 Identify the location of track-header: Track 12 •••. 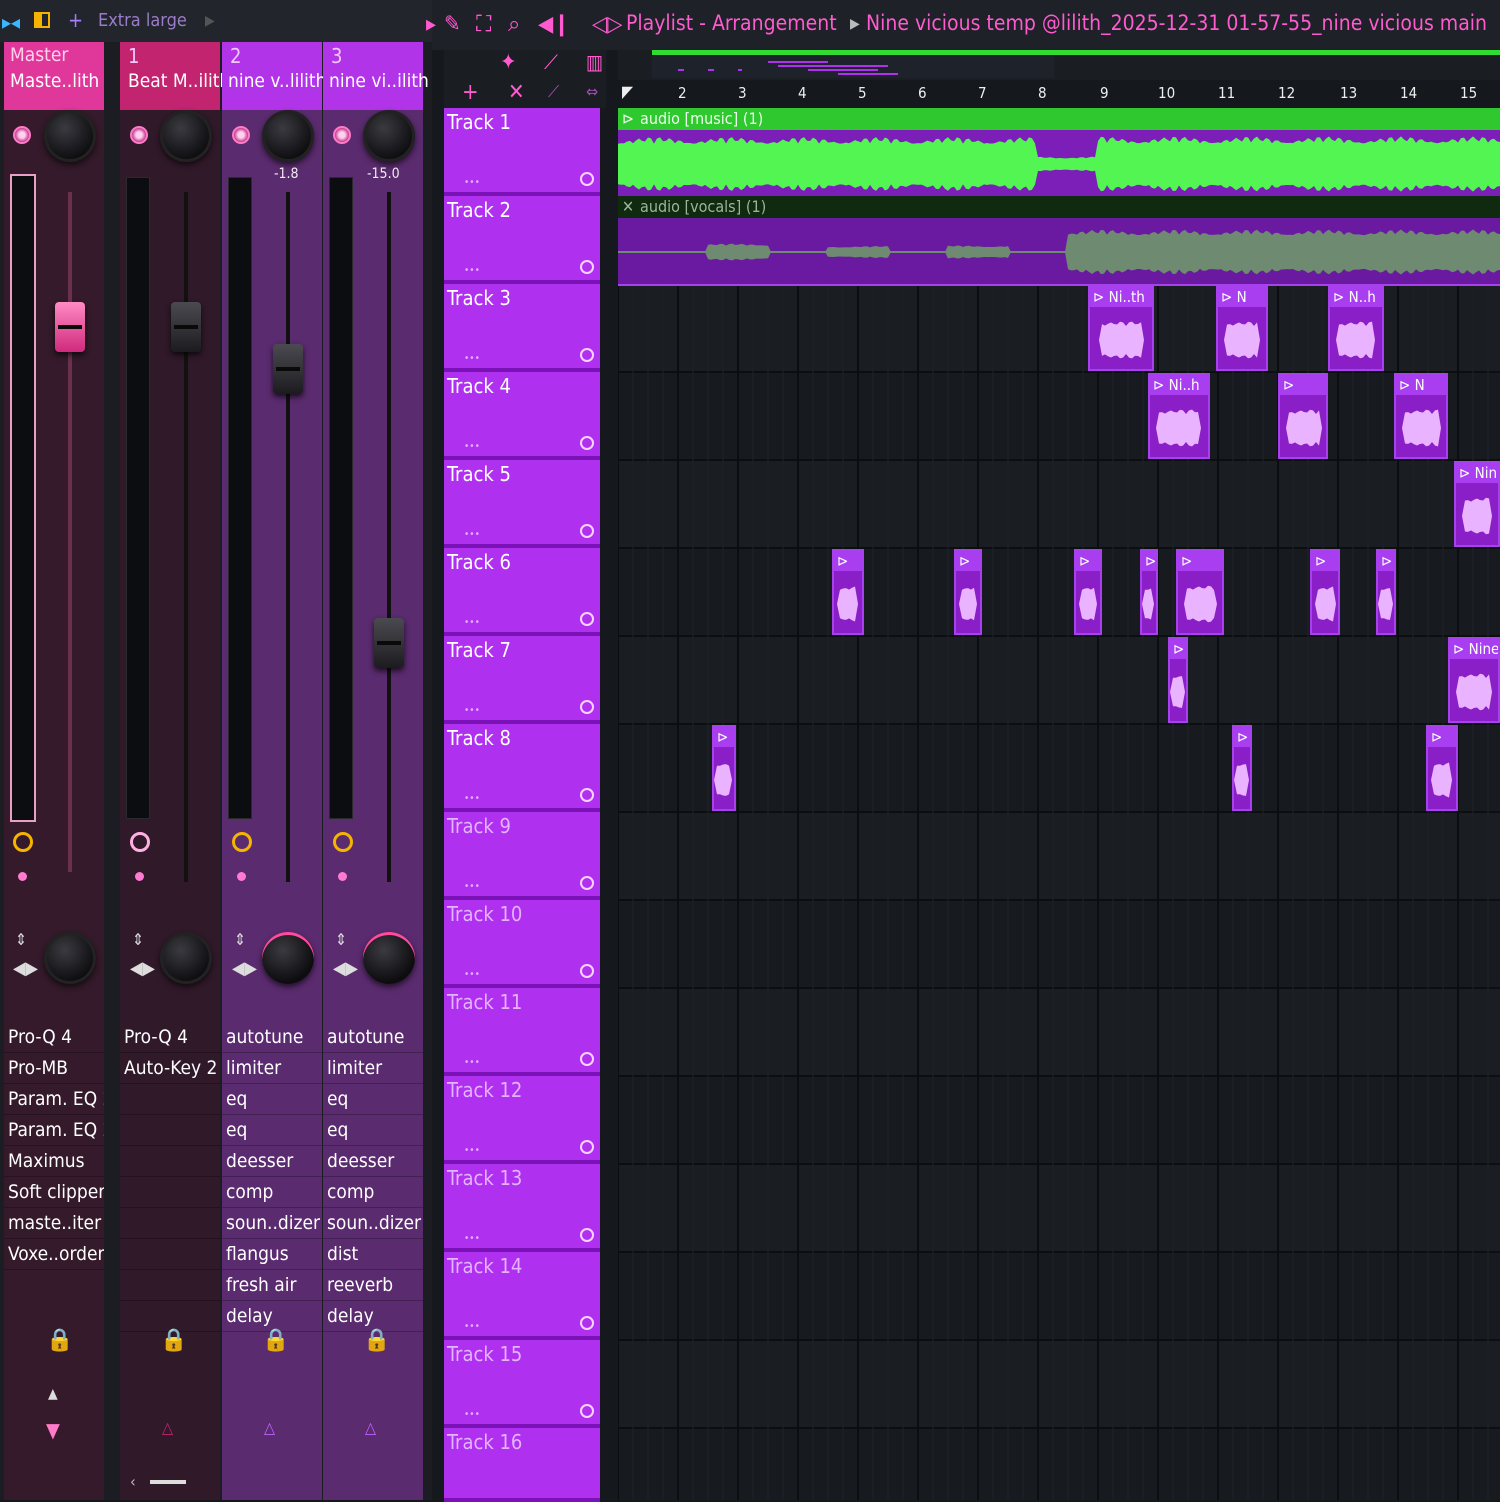
(522, 1120).